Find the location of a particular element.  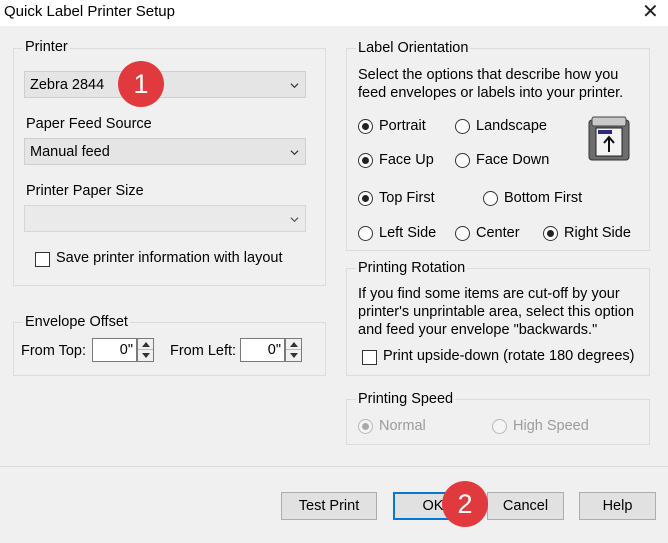

printer-feed-icon is located at coordinates (609, 138).